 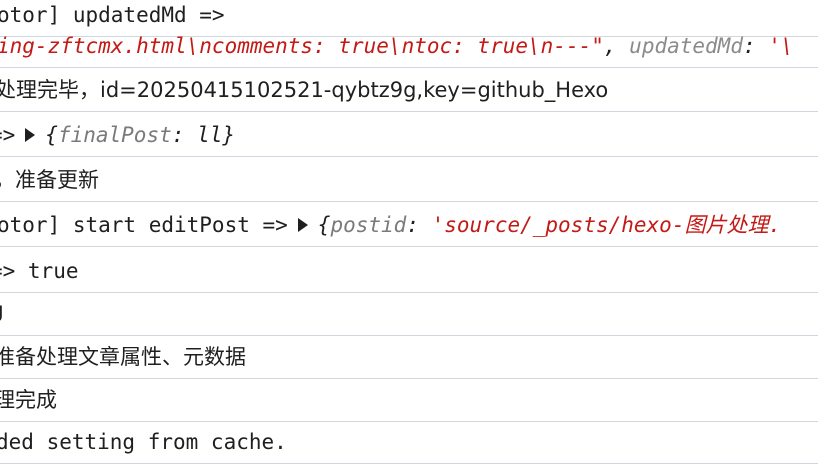 What do you see at coordinates (409, 442) in the screenshot?
I see `console-message: ded setting from cache.` at bounding box center [409, 442].